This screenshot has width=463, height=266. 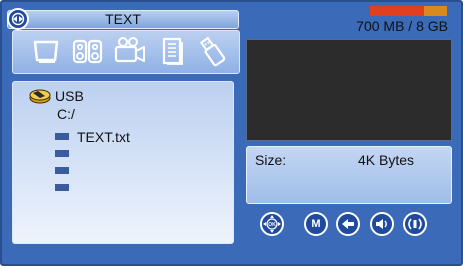 What do you see at coordinates (271, 160) in the screenshot?
I see `size-label: Size:` at bounding box center [271, 160].